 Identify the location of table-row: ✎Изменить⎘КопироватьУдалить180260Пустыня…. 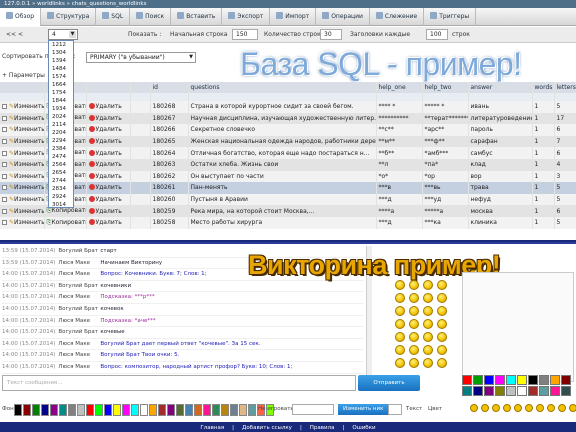
(288, 199).